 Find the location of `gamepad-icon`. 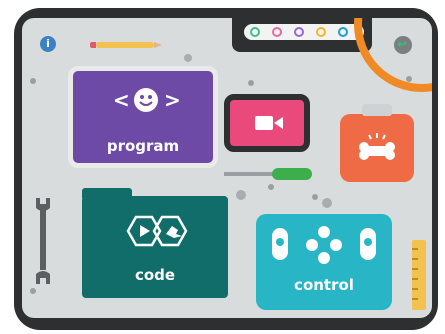

gamepad-icon is located at coordinates (324, 245).